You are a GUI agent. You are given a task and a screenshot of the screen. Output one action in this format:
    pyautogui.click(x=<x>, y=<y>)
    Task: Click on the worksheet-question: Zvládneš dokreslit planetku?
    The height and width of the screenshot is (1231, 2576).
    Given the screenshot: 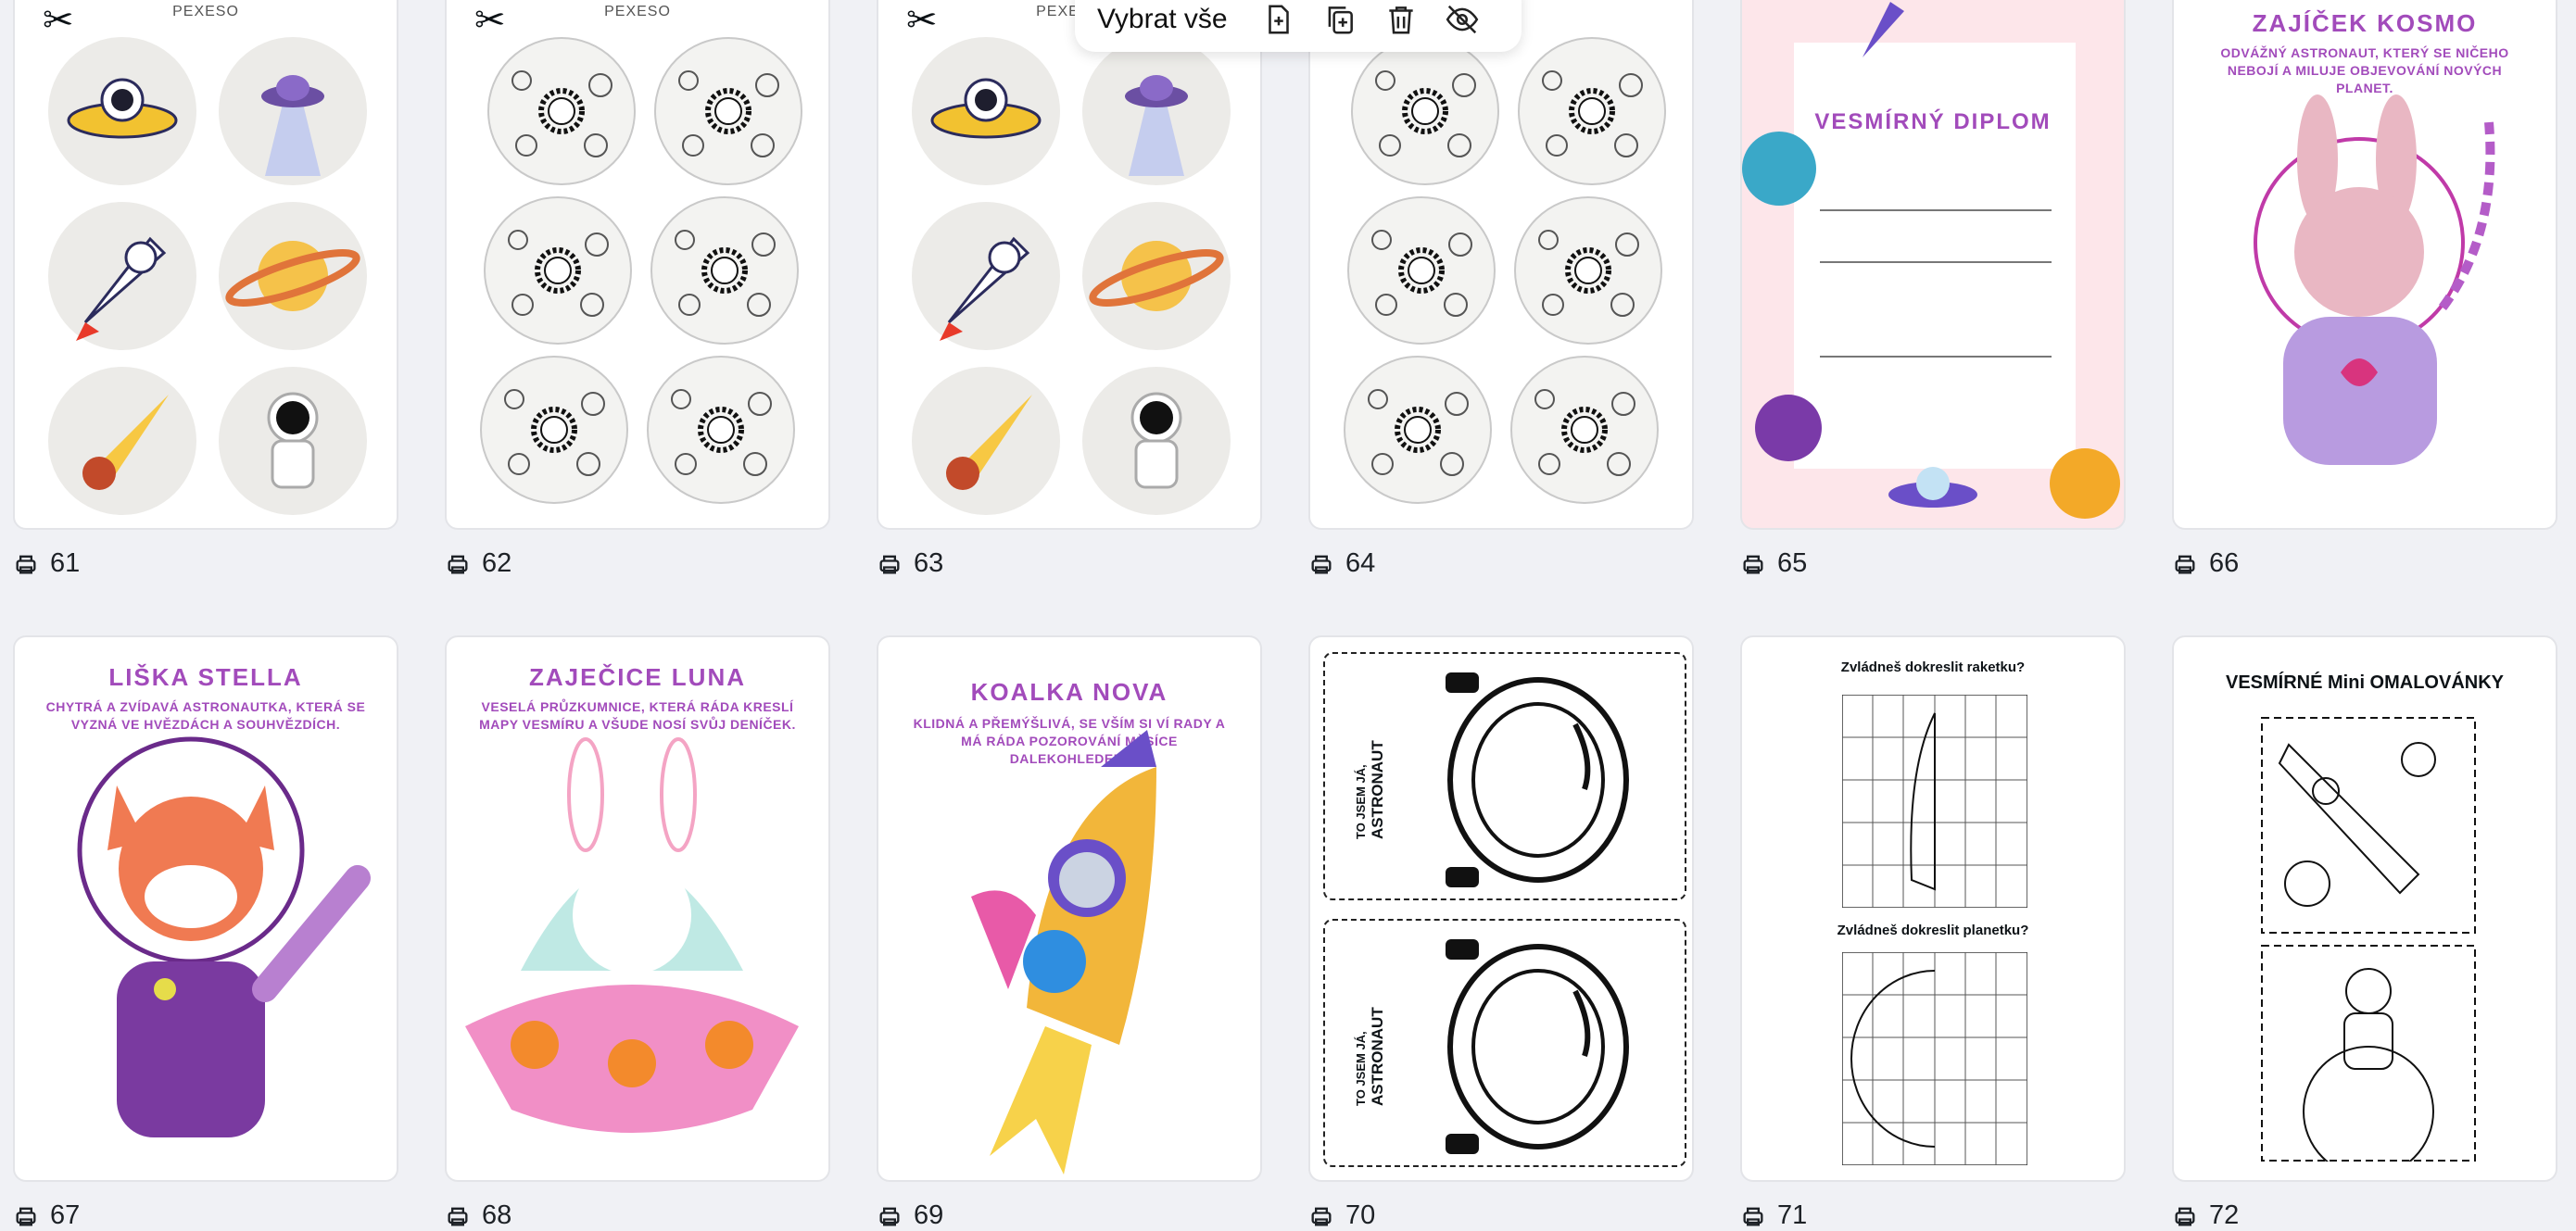 What is the action you would take?
    pyautogui.click(x=1933, y=930)
    